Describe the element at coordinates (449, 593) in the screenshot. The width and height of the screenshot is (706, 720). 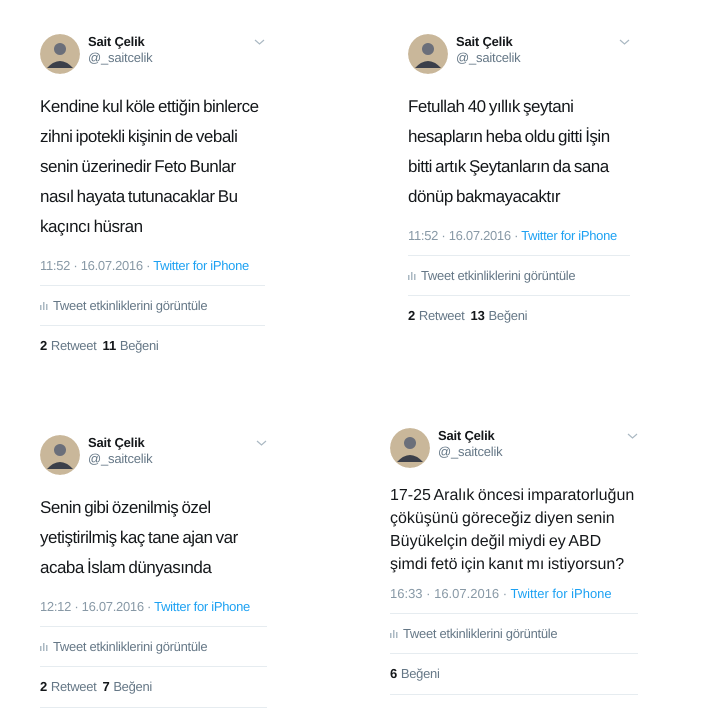
I see `timestamp: 16:33 · 16.07.2016 ·` at that location.